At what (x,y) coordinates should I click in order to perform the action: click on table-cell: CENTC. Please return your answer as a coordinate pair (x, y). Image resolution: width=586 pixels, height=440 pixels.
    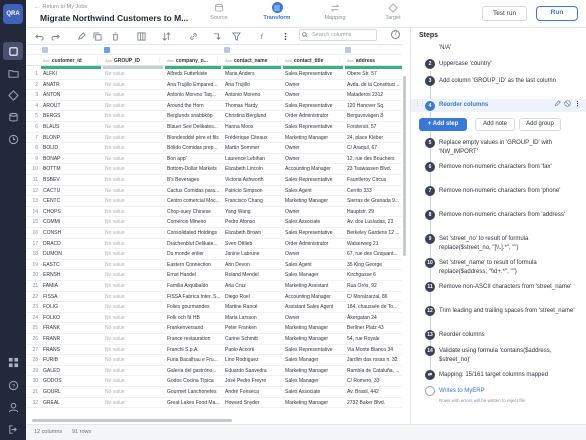
    Looking at the image, I should click on (71, 201).